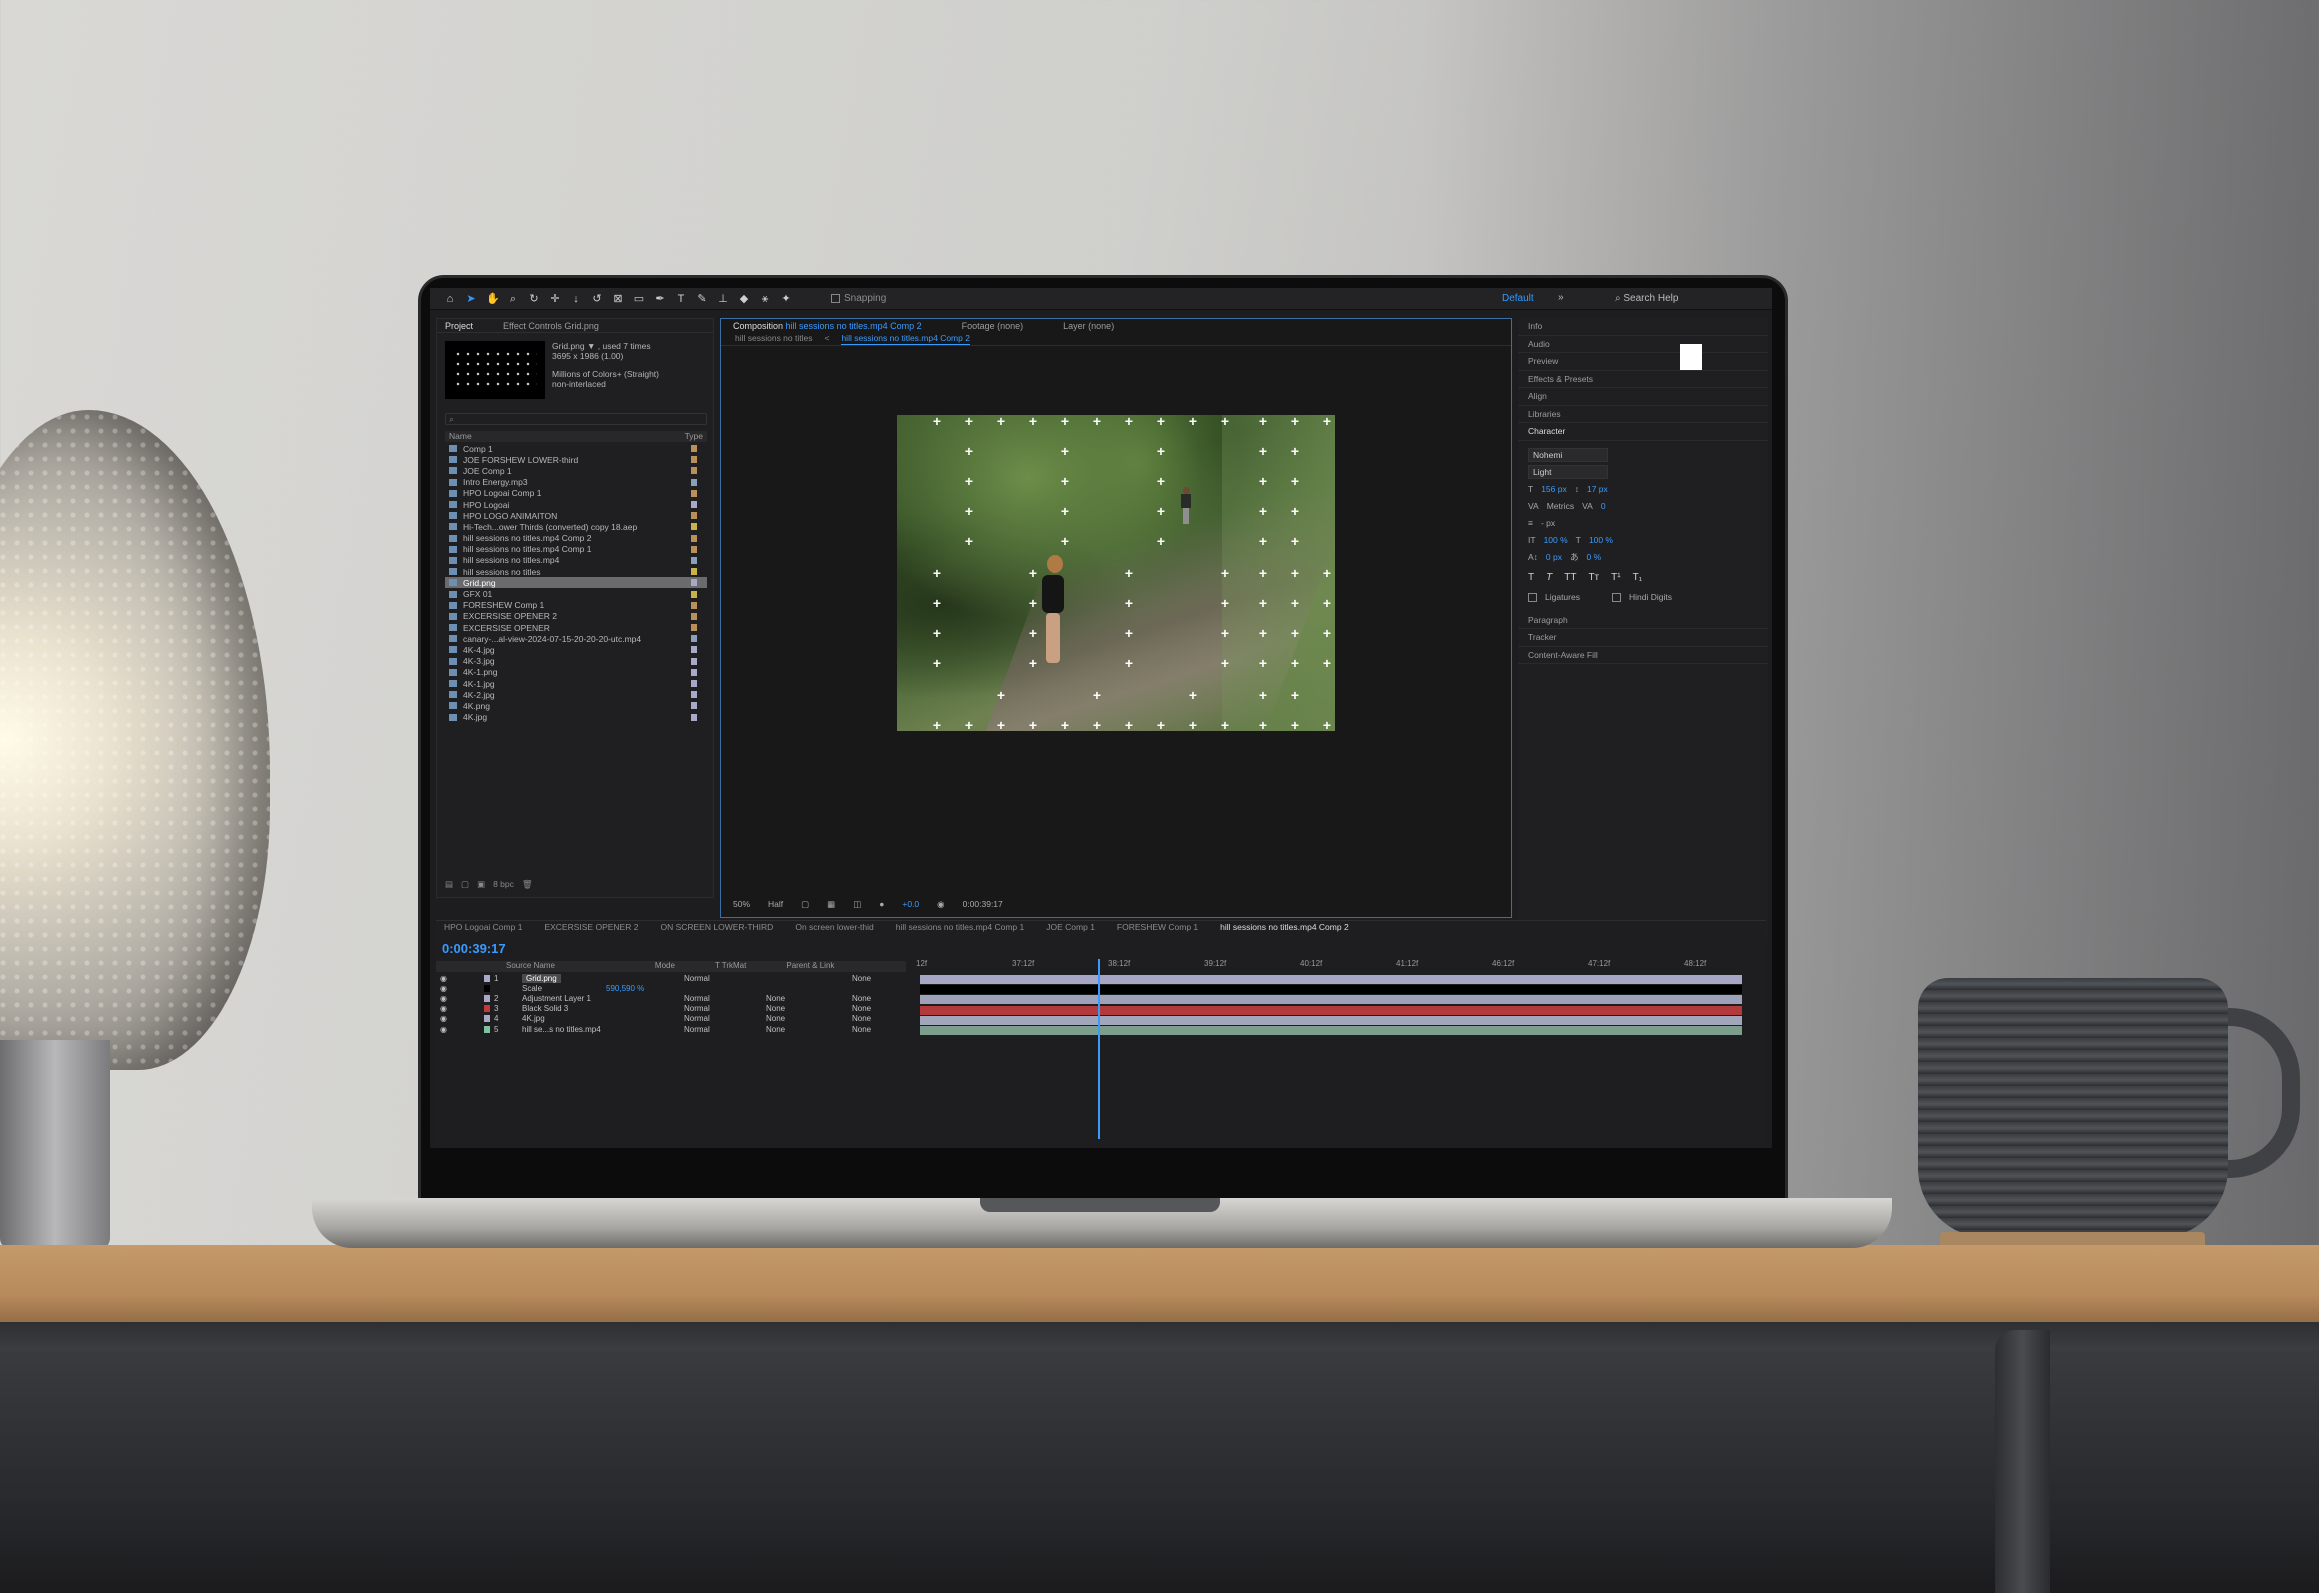 The image size is (2319, 1593). I want to click on project-item: HPO LOGO ANIMAITON, so click(576, 515).